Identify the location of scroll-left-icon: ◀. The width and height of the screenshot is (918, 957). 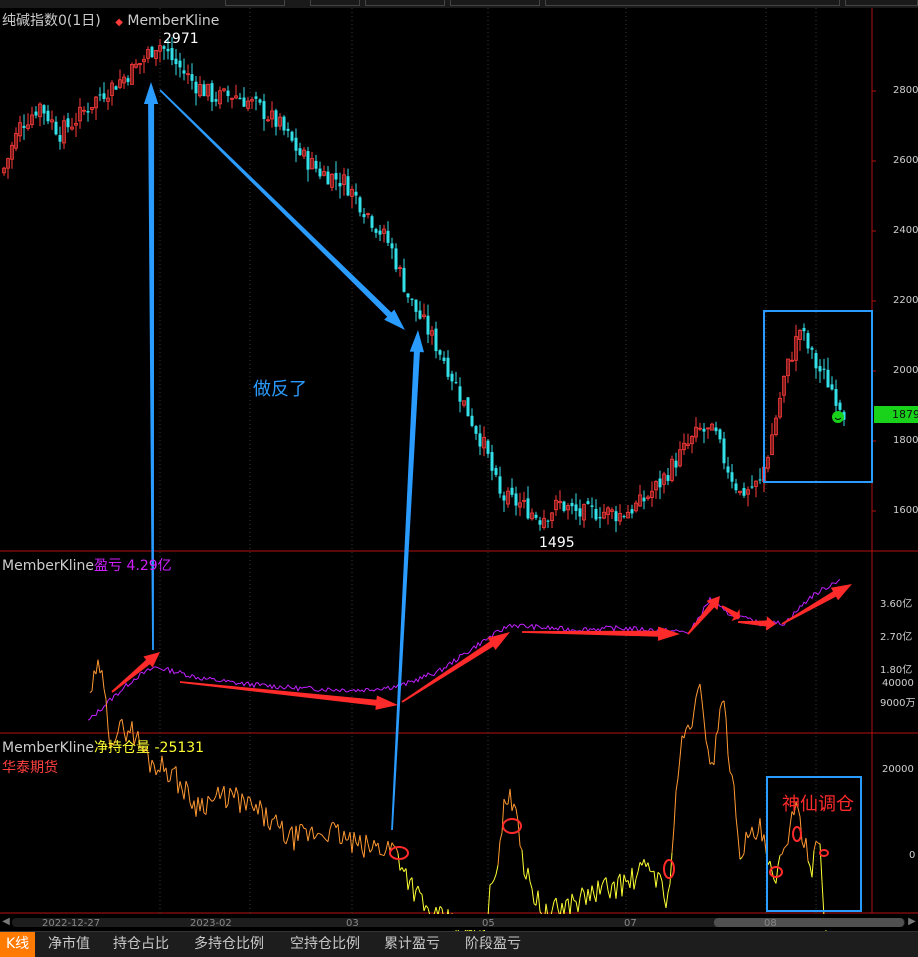
(6, 922).